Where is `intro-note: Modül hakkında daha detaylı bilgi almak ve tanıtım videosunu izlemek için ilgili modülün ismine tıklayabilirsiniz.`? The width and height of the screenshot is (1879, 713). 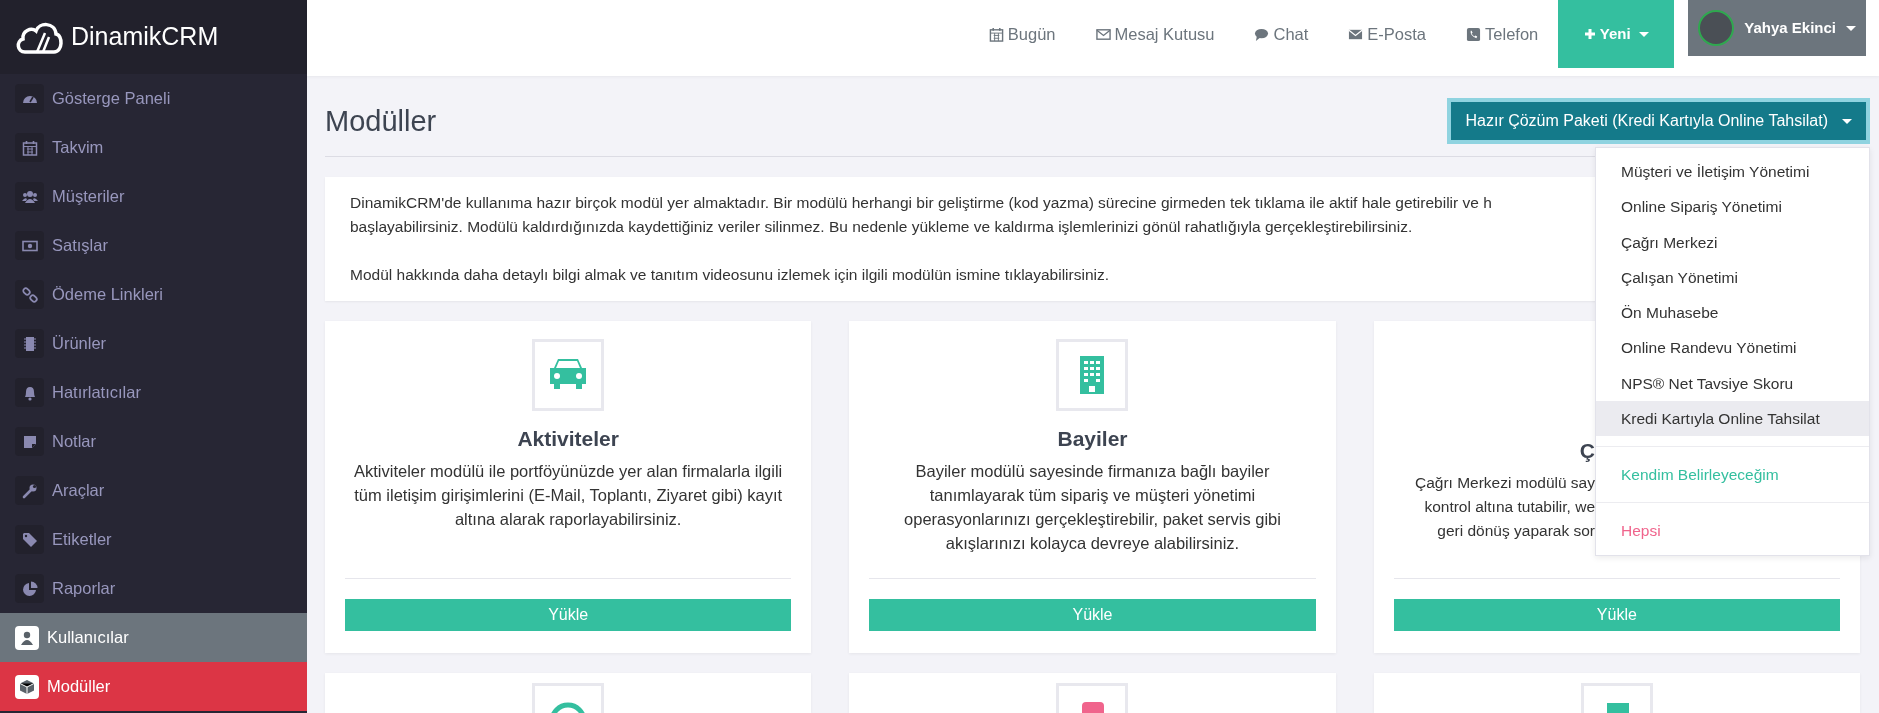
intro-note: Modül hakkında daha detaylı bilgi almak ve tanıtım videosunu izlemek için ilgili modülün ismine tıklayabilirsiniz. is located at coordinates (729, 275).